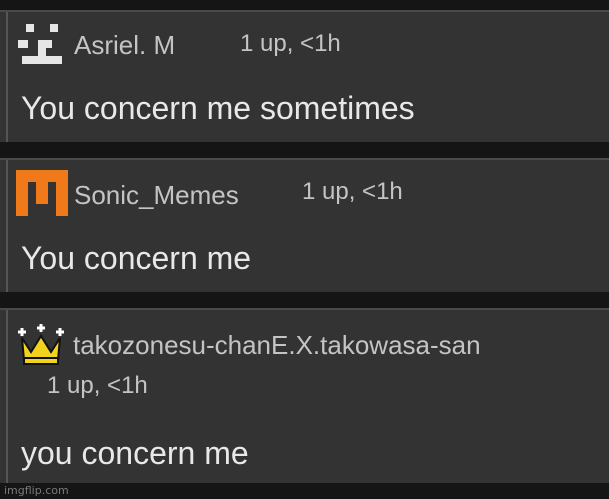 This screenshot has height=499, width=609. Describe the element at coordinates (135, 453) in the screenshot. I see `comment-text: you concern me` at that location.